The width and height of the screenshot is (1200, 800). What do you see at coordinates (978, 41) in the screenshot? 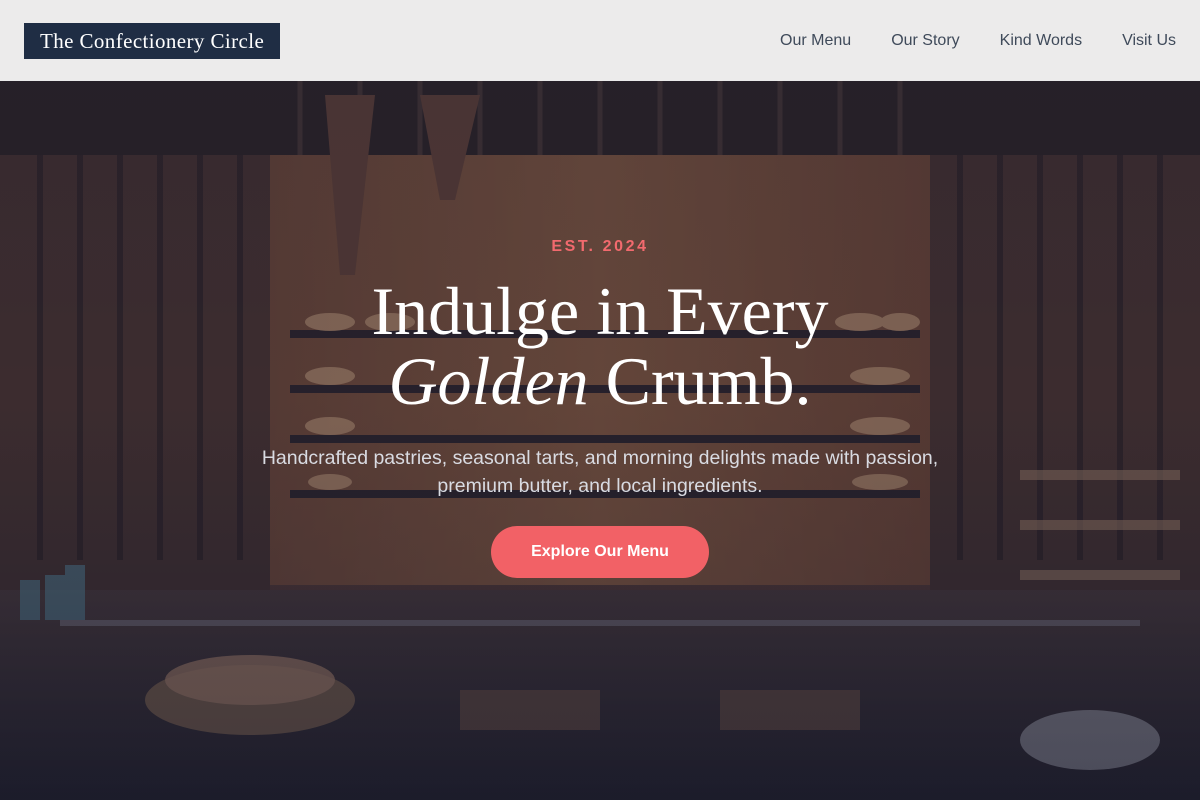
I see `main-nav: Our Menu Our Story Kind Words Visit Us` at bounding box center [978, 41].